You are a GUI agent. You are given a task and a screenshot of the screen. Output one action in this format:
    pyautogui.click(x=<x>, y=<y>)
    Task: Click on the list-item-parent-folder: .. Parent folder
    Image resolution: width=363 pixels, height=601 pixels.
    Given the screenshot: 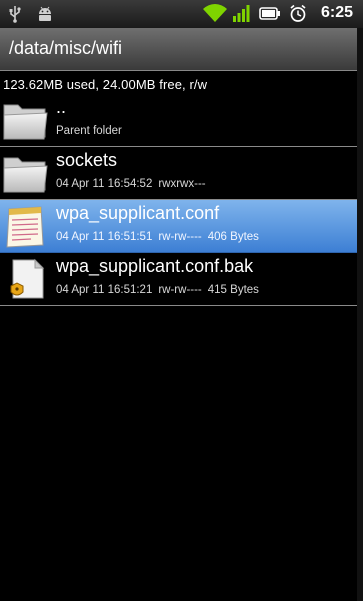 What is the action you would take?
    pyautogui.click(x=178, y=120)
    